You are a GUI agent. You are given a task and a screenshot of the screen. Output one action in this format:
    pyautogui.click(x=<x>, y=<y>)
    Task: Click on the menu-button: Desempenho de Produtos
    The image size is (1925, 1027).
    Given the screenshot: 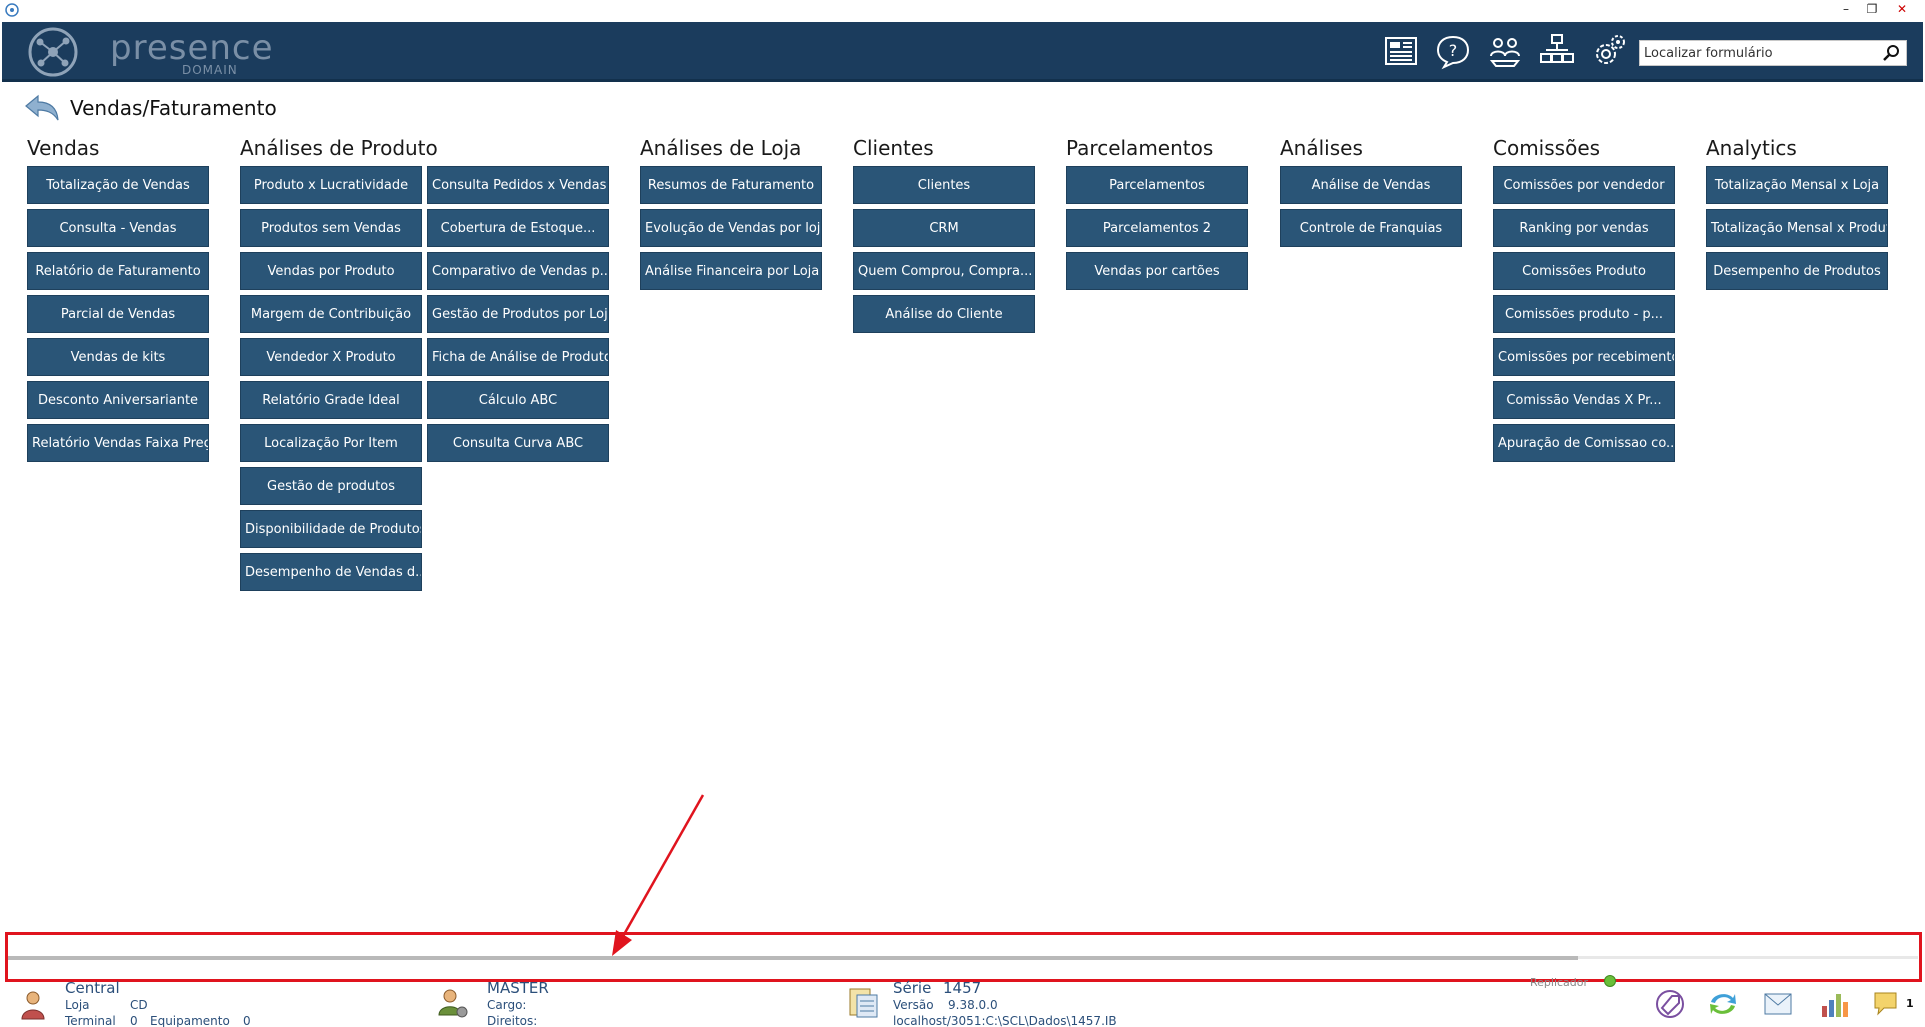 What is the action you would take?
    pyautogui.click(x=1797, y=271)
    